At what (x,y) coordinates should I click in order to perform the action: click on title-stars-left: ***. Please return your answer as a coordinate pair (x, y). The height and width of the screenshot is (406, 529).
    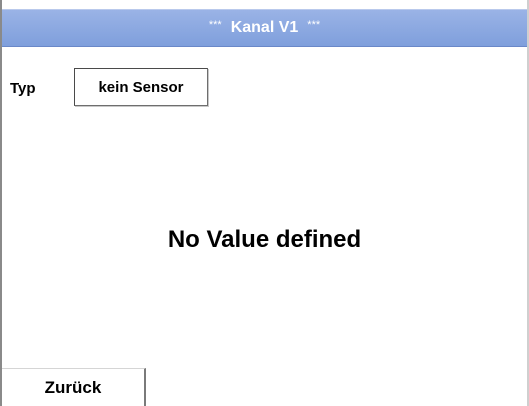
    Looking at the image, I should click on (215, 25).